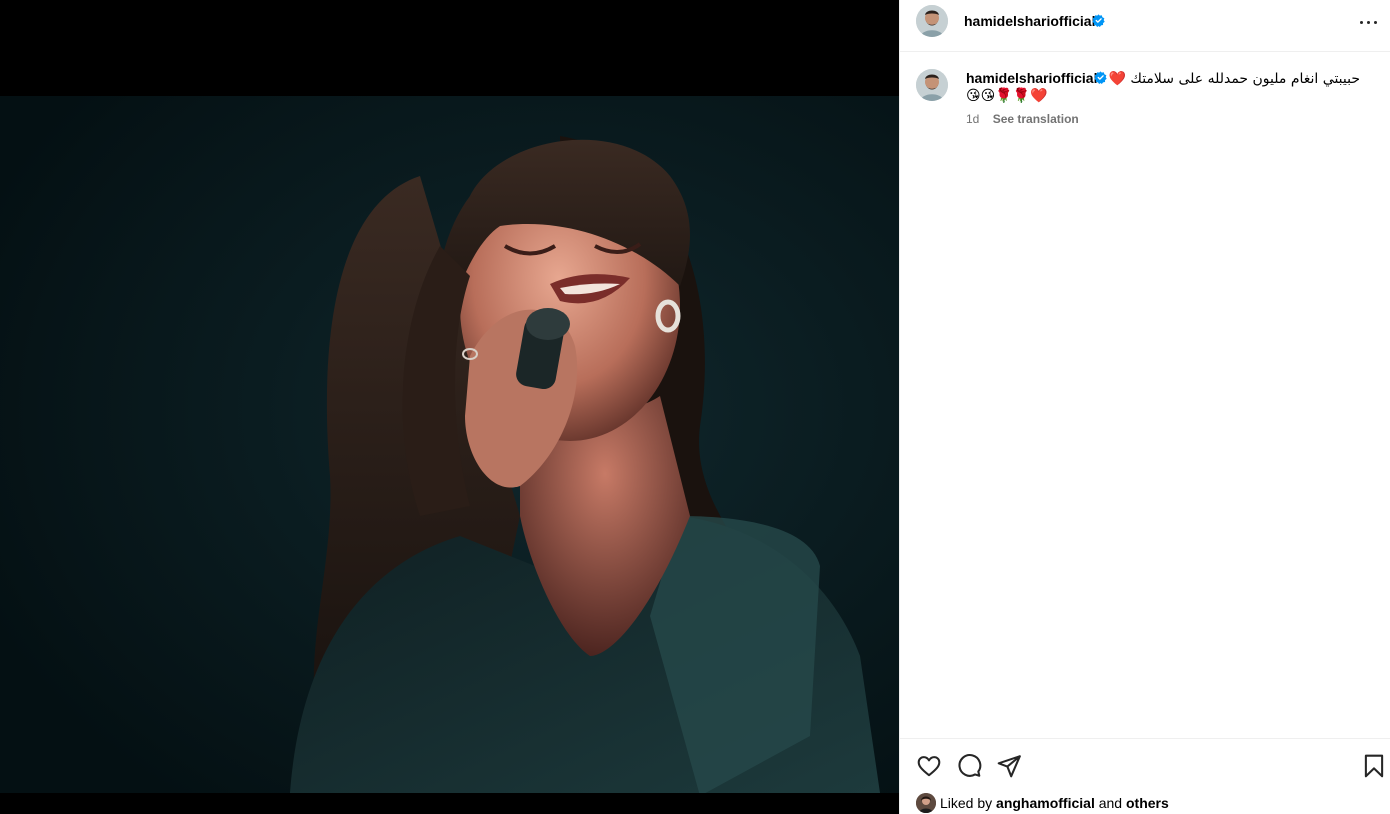 This screenshot has width=1390, height=814. What do you see at coordinates (1145, 26) in the screenshot?
I see `post-header: hamidelshariofficial` at bounding box center [1145, 26].